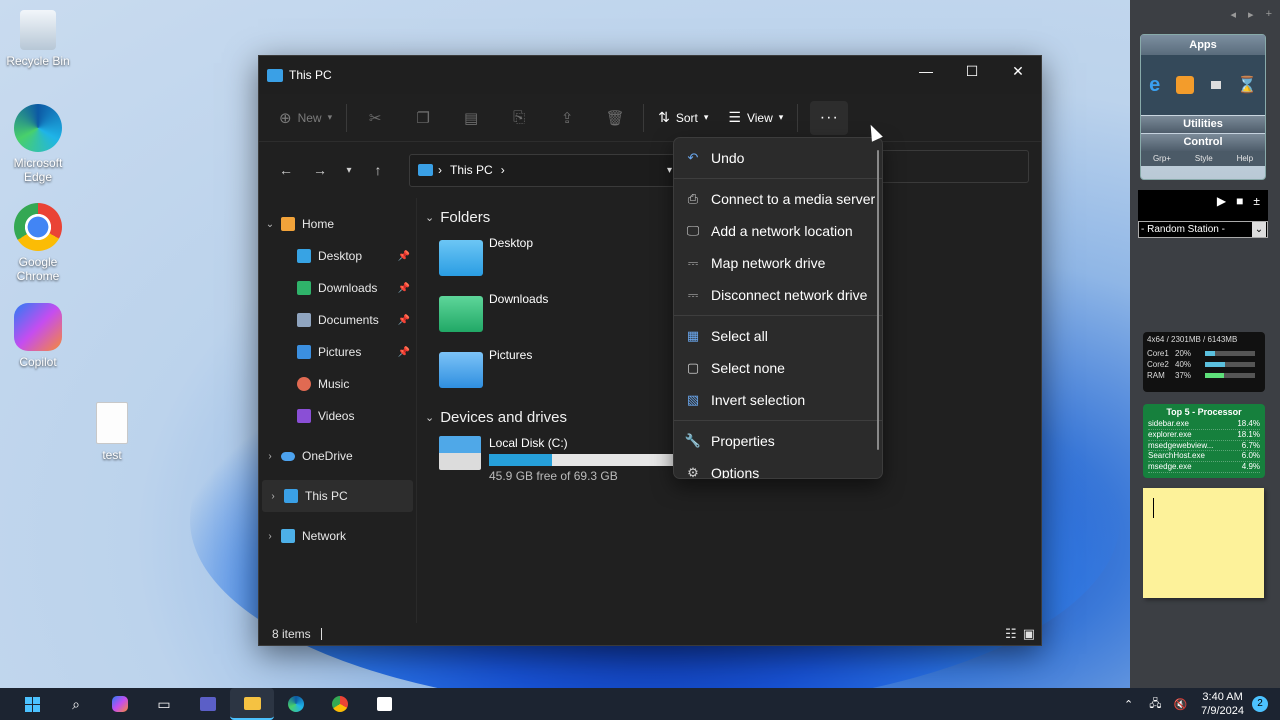 The width and height of the screenshot is (1280, 720). What do you see at coordinates (615, 118) in the screenshot?
I see `delete-icon: 🗑` at bounding box center [615, 118].